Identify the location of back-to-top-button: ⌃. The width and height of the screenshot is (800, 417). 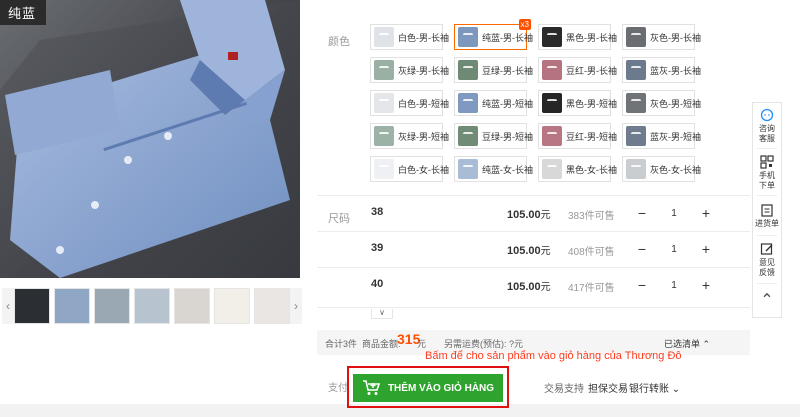
(767, 301).